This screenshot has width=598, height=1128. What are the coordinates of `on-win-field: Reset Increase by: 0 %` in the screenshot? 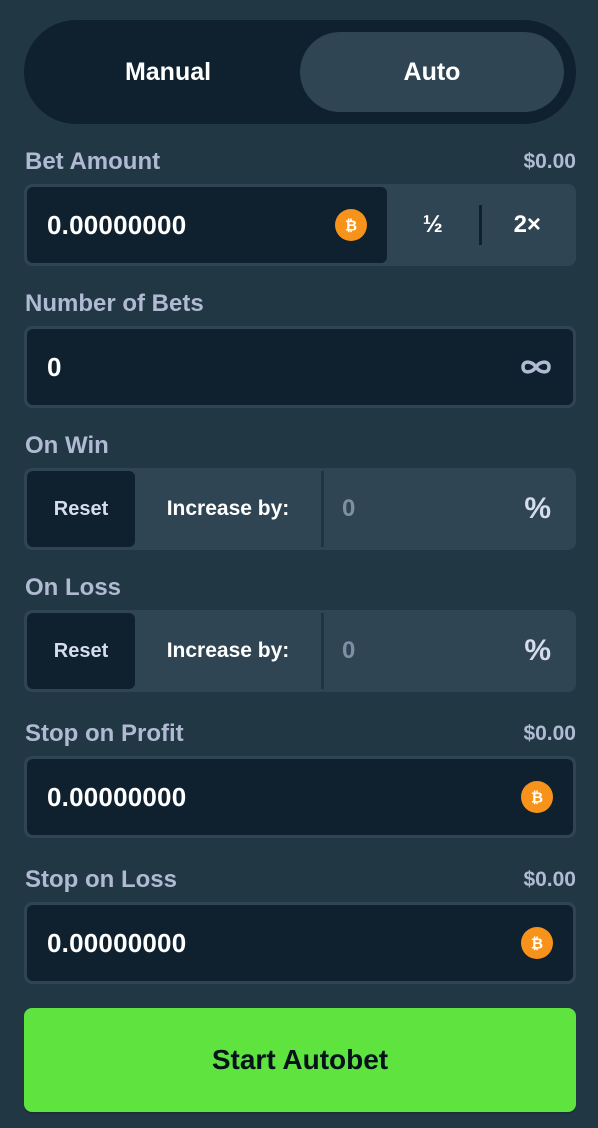 It's located at (300, 509).